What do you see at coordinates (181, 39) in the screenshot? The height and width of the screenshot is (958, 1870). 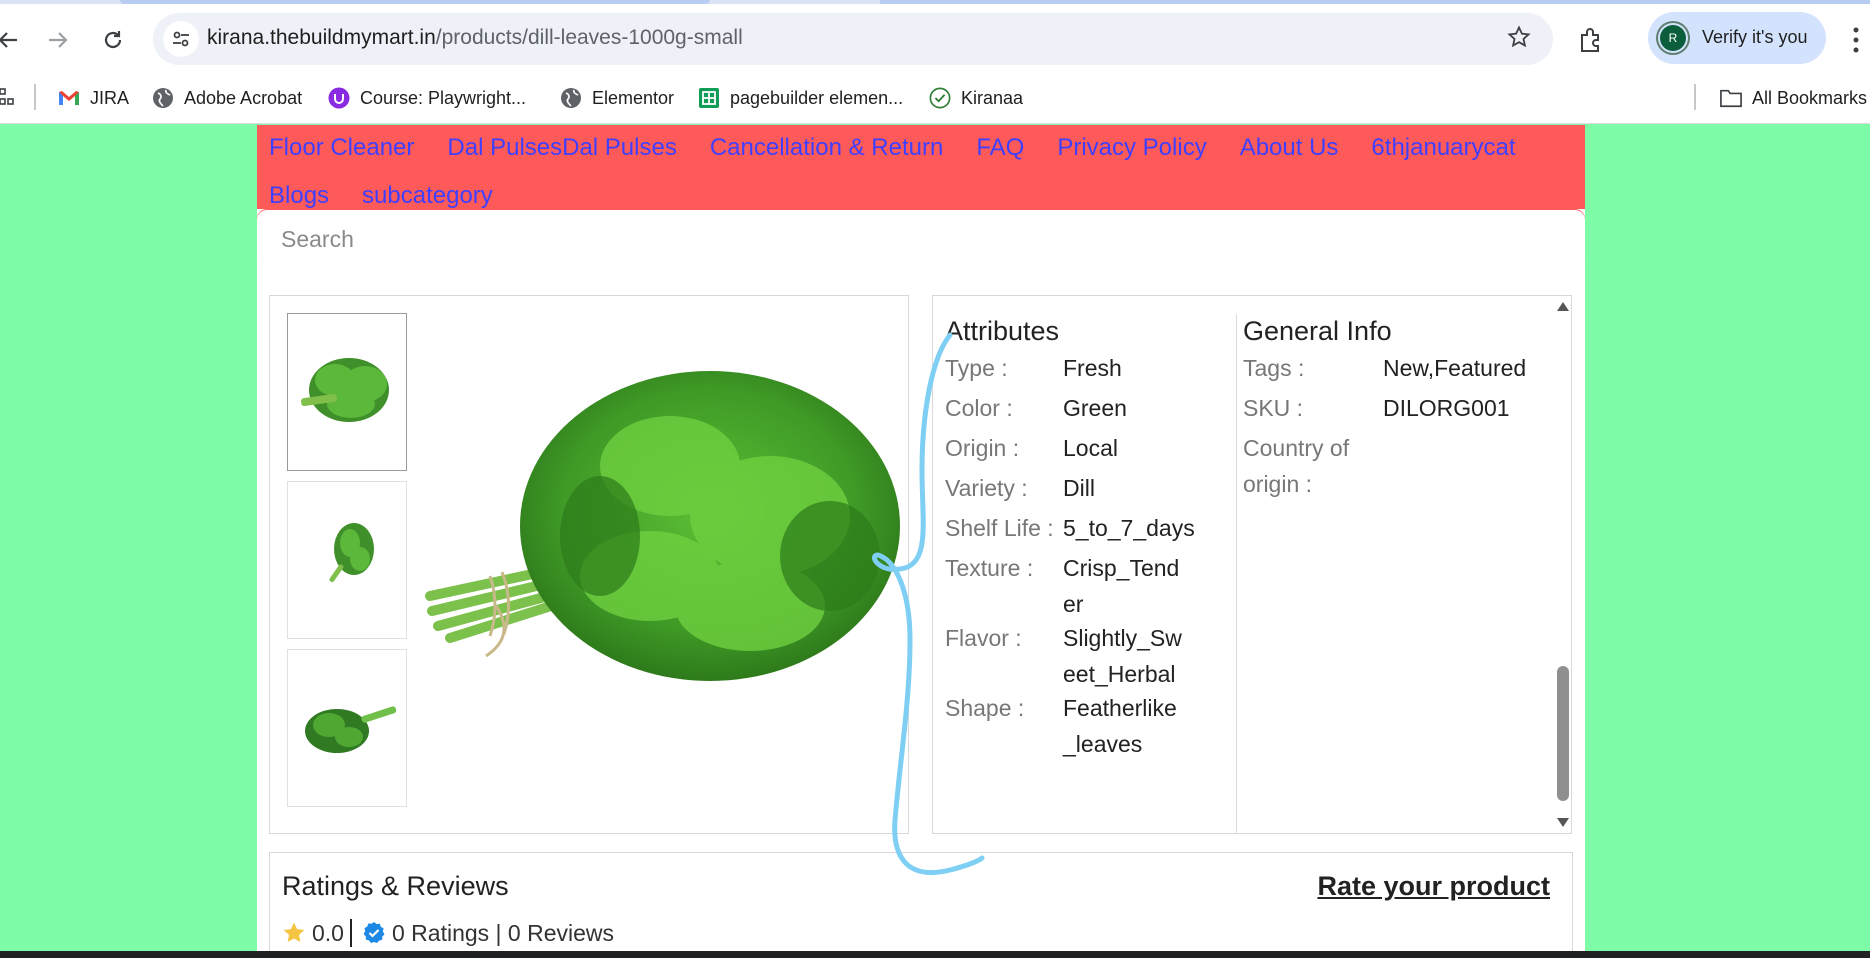 I see `site-info-icon` at bounding box center [181, 39].